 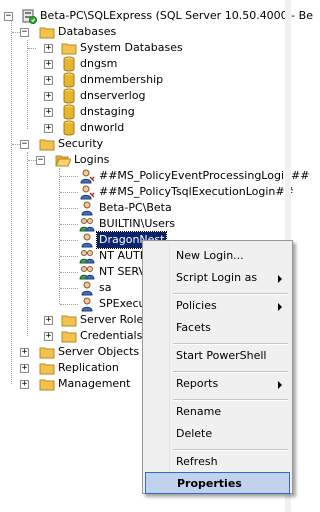 I want to click on server-objects-label: Server Objects, so click(x=99, y=351).